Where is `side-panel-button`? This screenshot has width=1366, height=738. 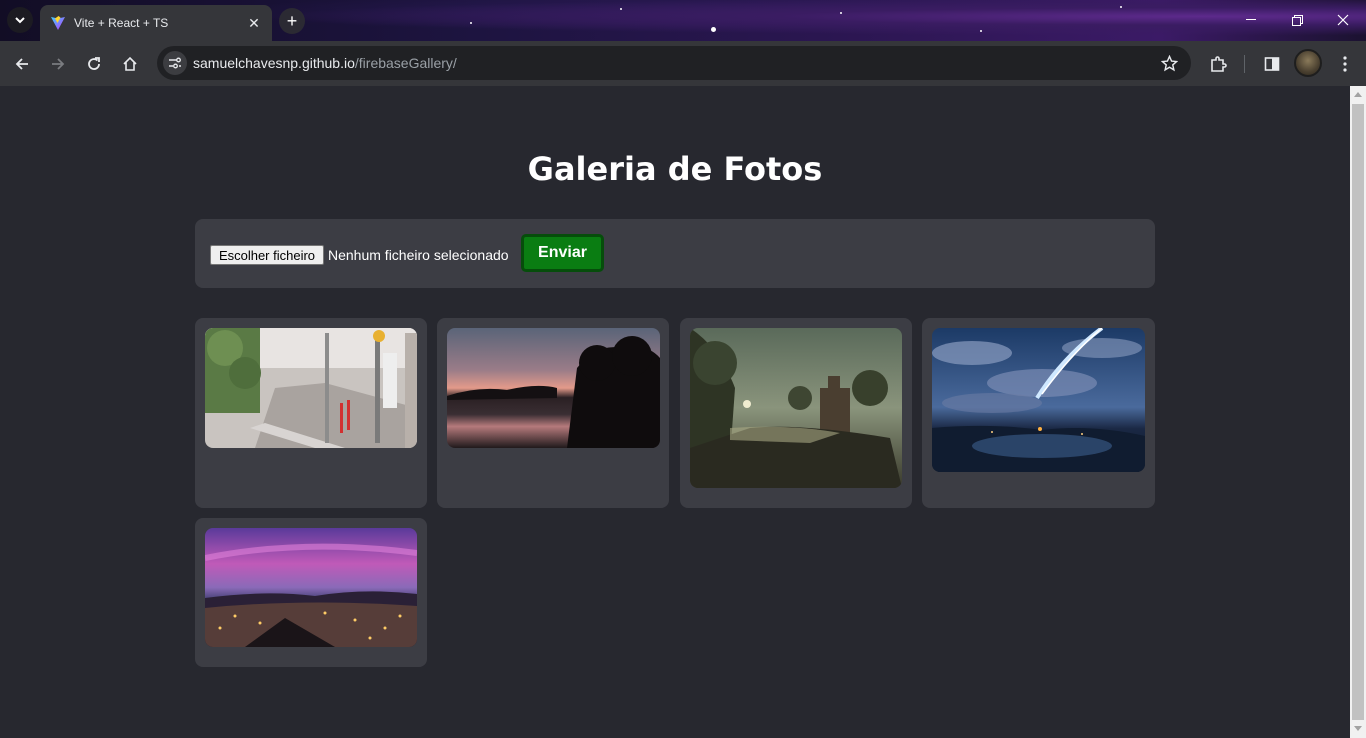 side-panel-button is located at coordinates (1272, 64).